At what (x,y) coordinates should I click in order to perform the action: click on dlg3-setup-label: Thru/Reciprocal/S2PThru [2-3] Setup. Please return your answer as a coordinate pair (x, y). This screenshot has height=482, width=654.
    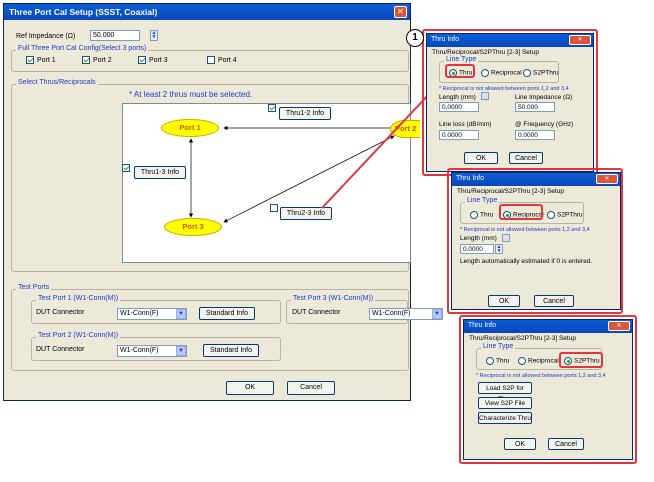
    Looking at the image, I should click on (522, 338).